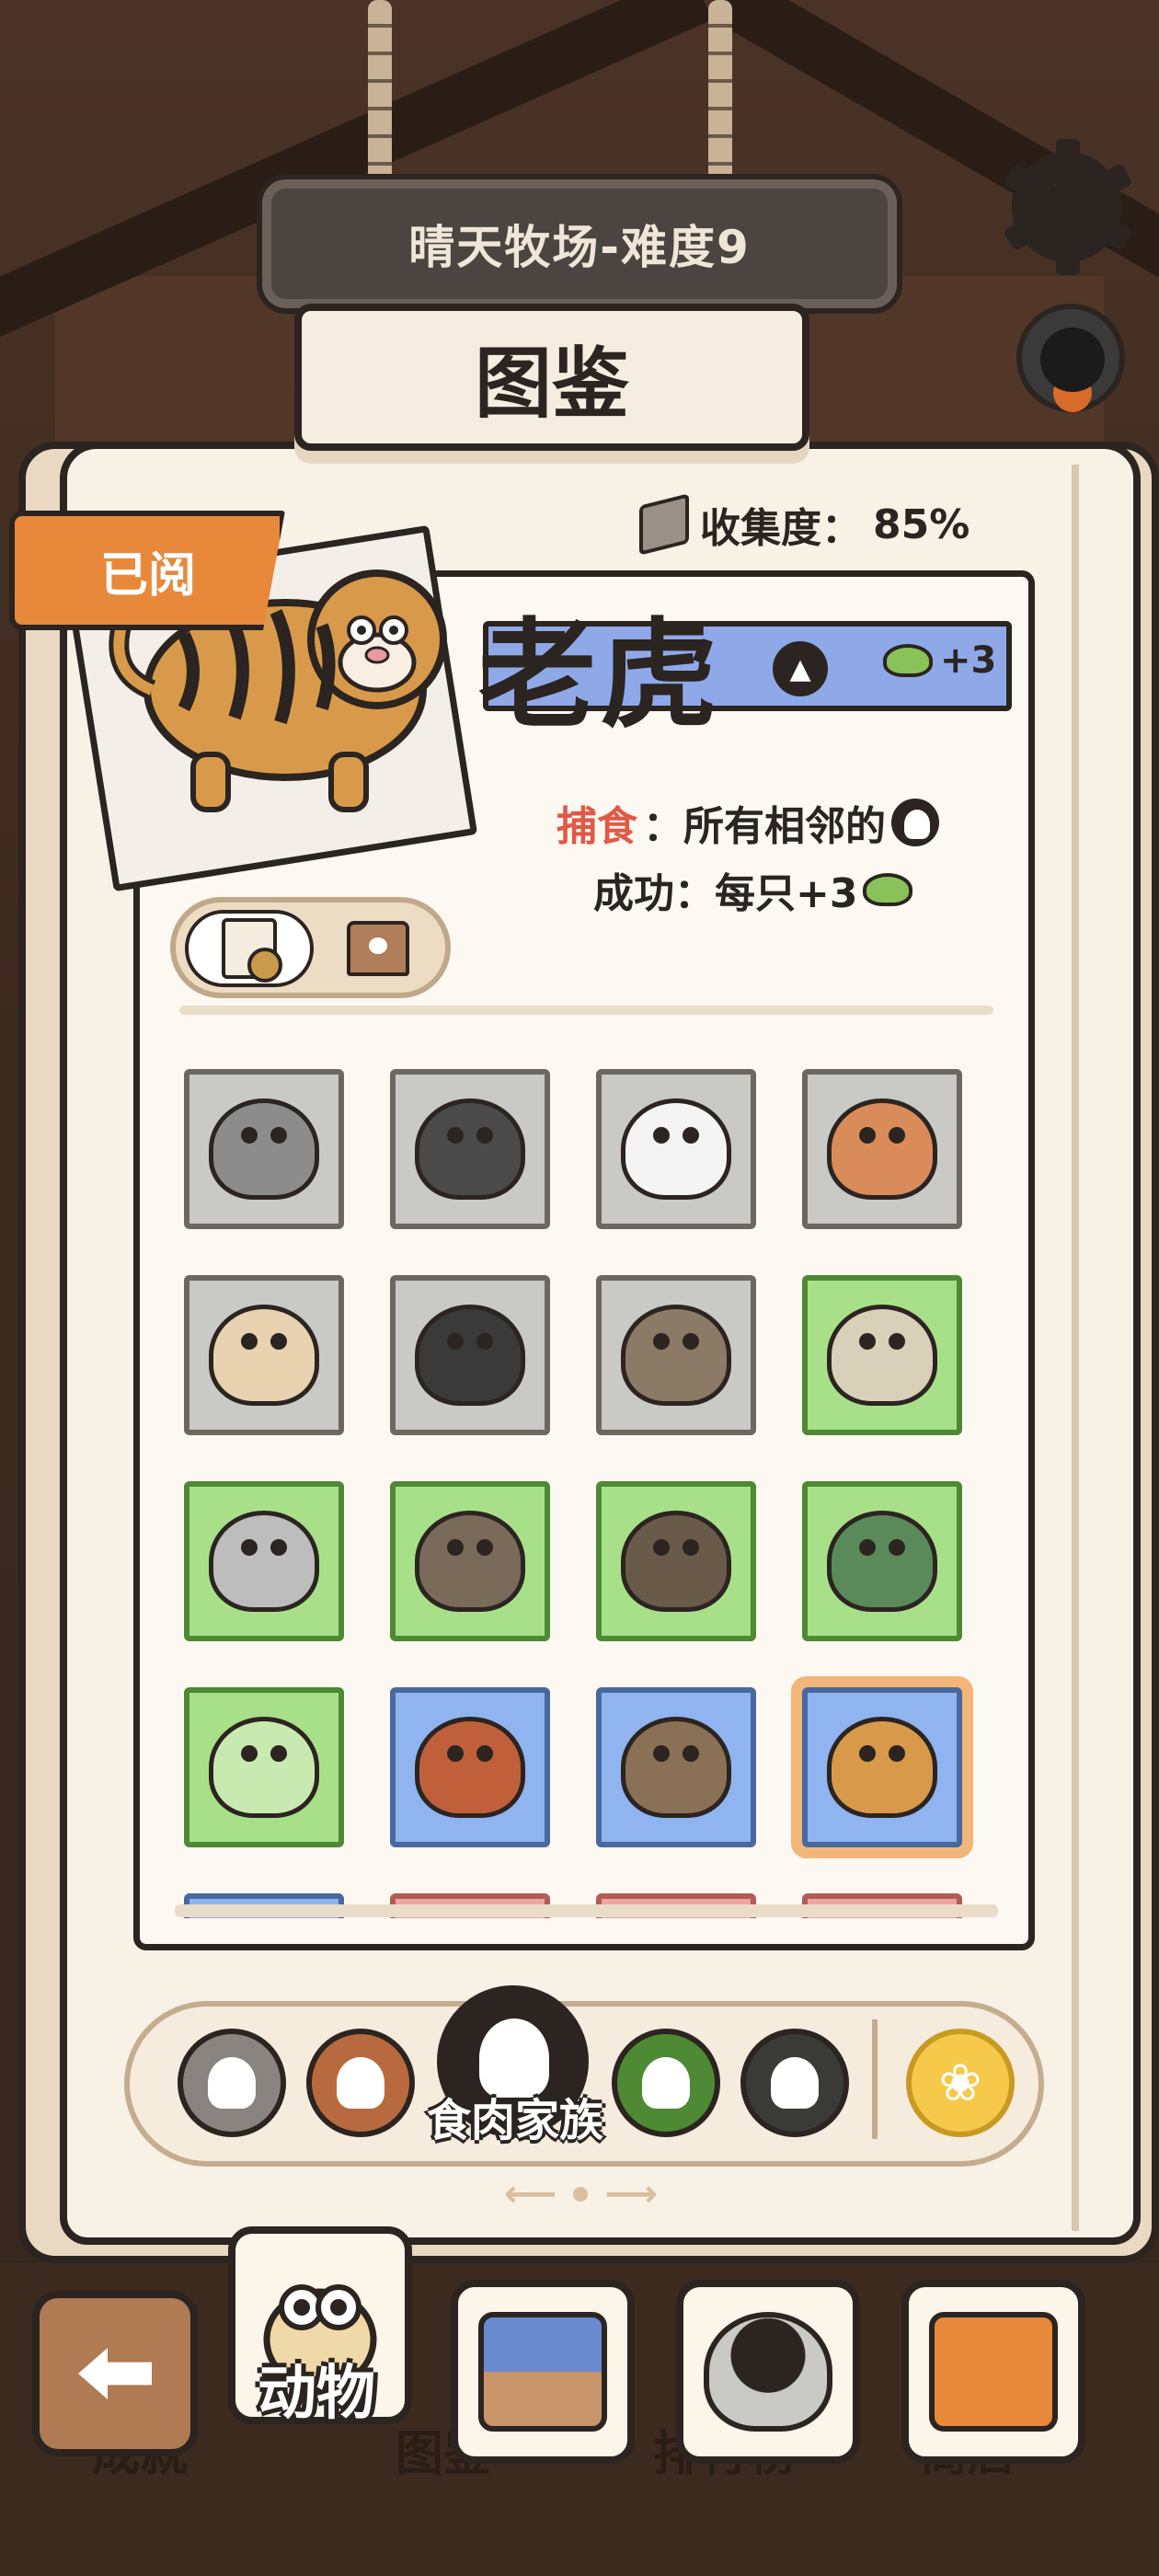  I want to click on pager-dot, so click(581, 2194).